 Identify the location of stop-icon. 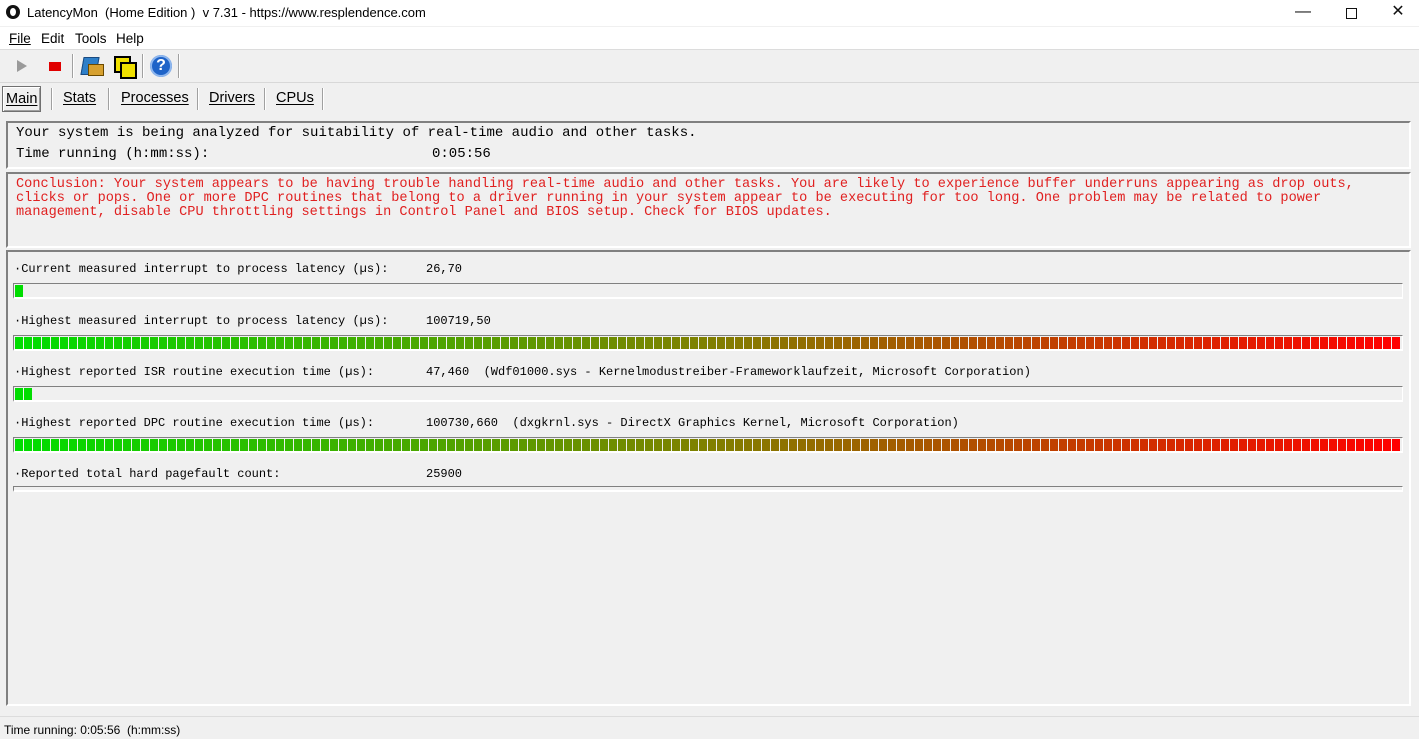
(55, 66).